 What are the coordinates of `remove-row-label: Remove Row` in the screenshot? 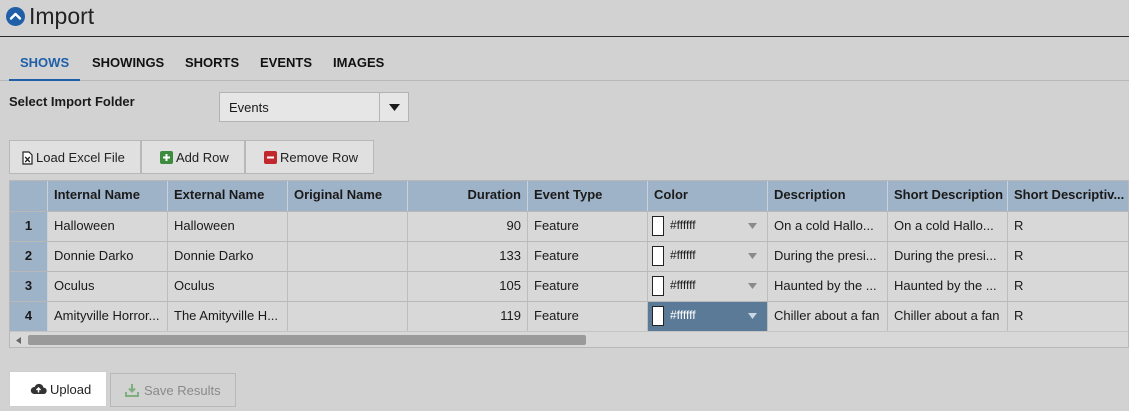 It's located at (319, 157).